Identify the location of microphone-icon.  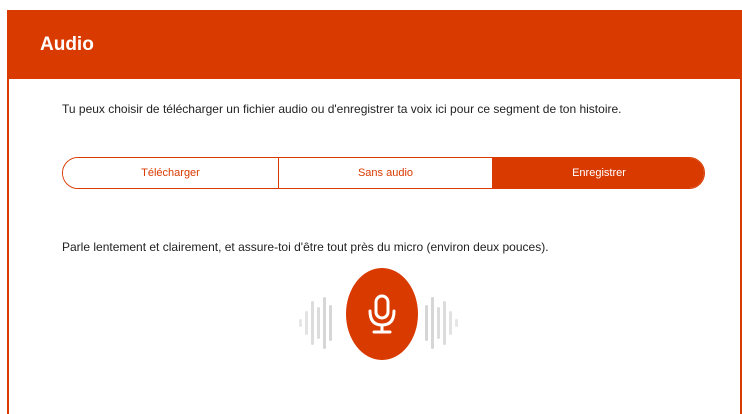
(382, 314).